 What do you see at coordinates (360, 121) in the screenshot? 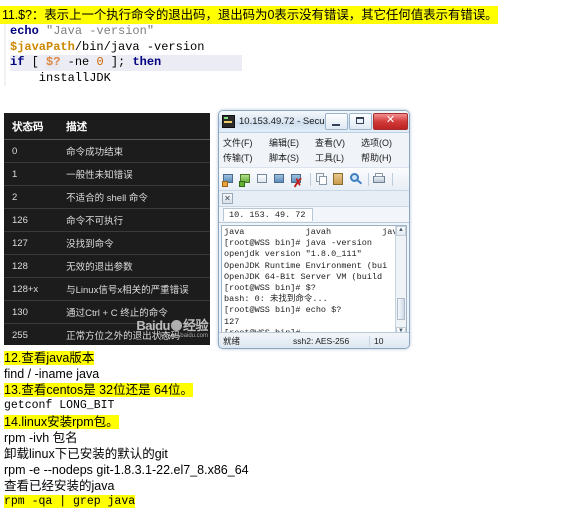
I see `maximize-button` at bounding box center [360, 121].